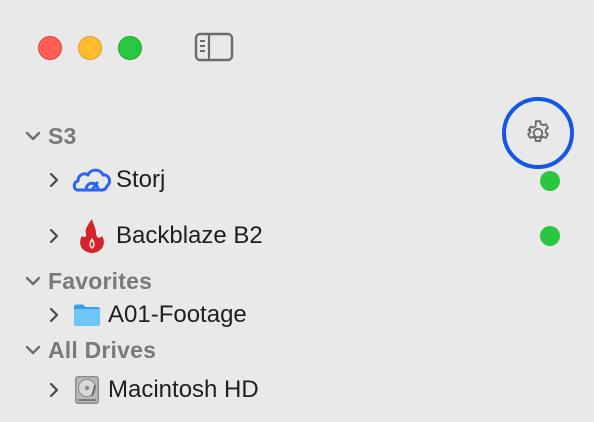 Image resolution: width=594 pixels, height=422 pixels. I want to click on section-header-all-drives: All Drives, so click(90, 350).